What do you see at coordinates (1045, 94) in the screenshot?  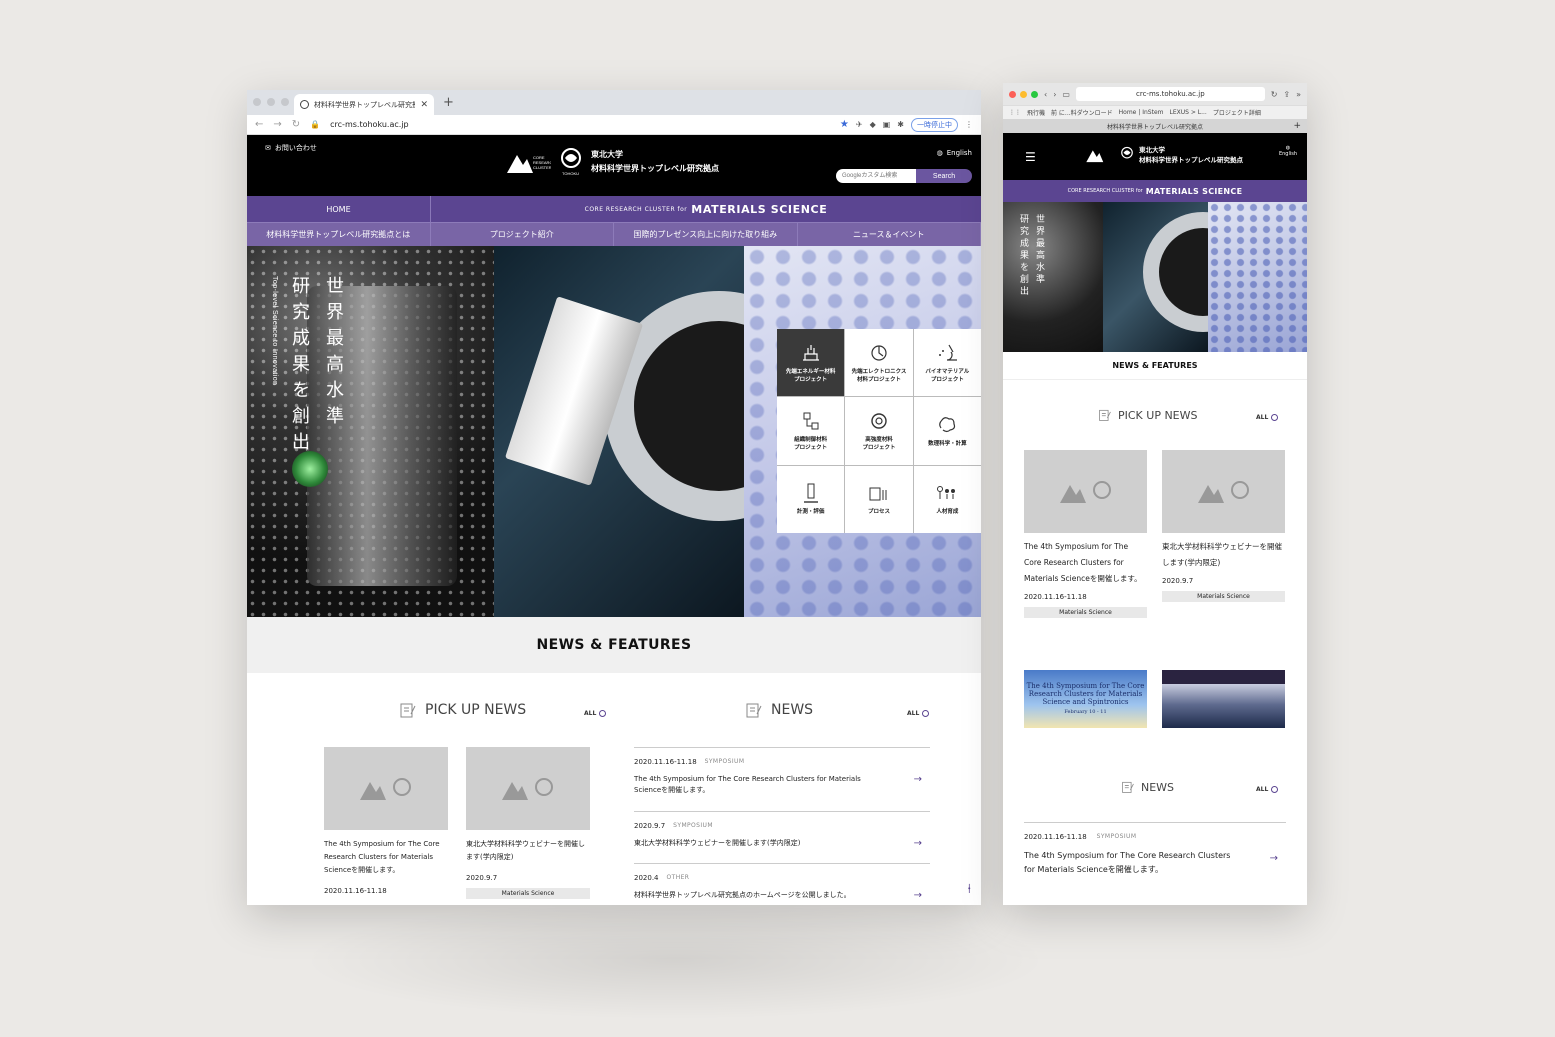 I see `back-icon: ‹` at bounding box center [1045, 94].